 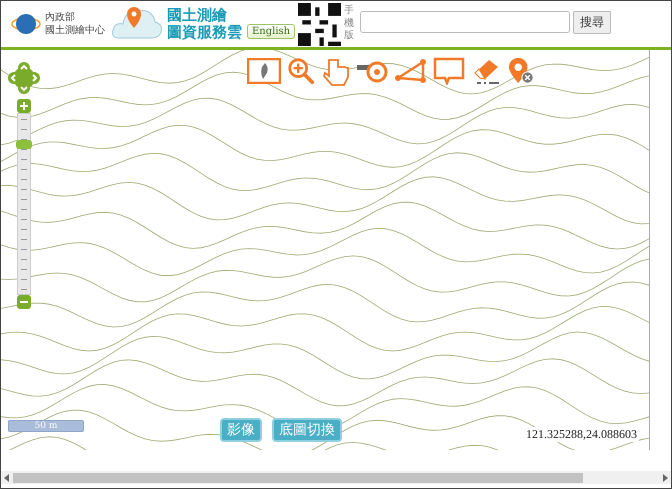 I want to click on measure-area-icon, so click(x=411, y=71).